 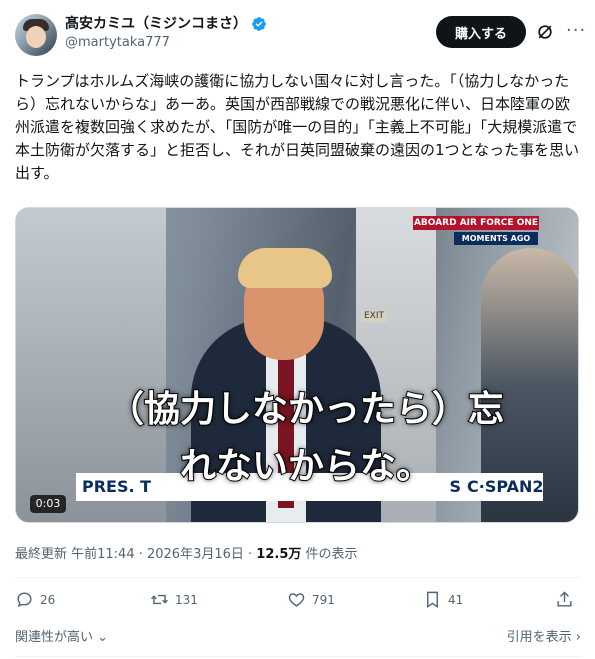 What do you see at coordinates (296, 600) in the screenshot?
I see `heart-icon` at bounding box center [296, 600].